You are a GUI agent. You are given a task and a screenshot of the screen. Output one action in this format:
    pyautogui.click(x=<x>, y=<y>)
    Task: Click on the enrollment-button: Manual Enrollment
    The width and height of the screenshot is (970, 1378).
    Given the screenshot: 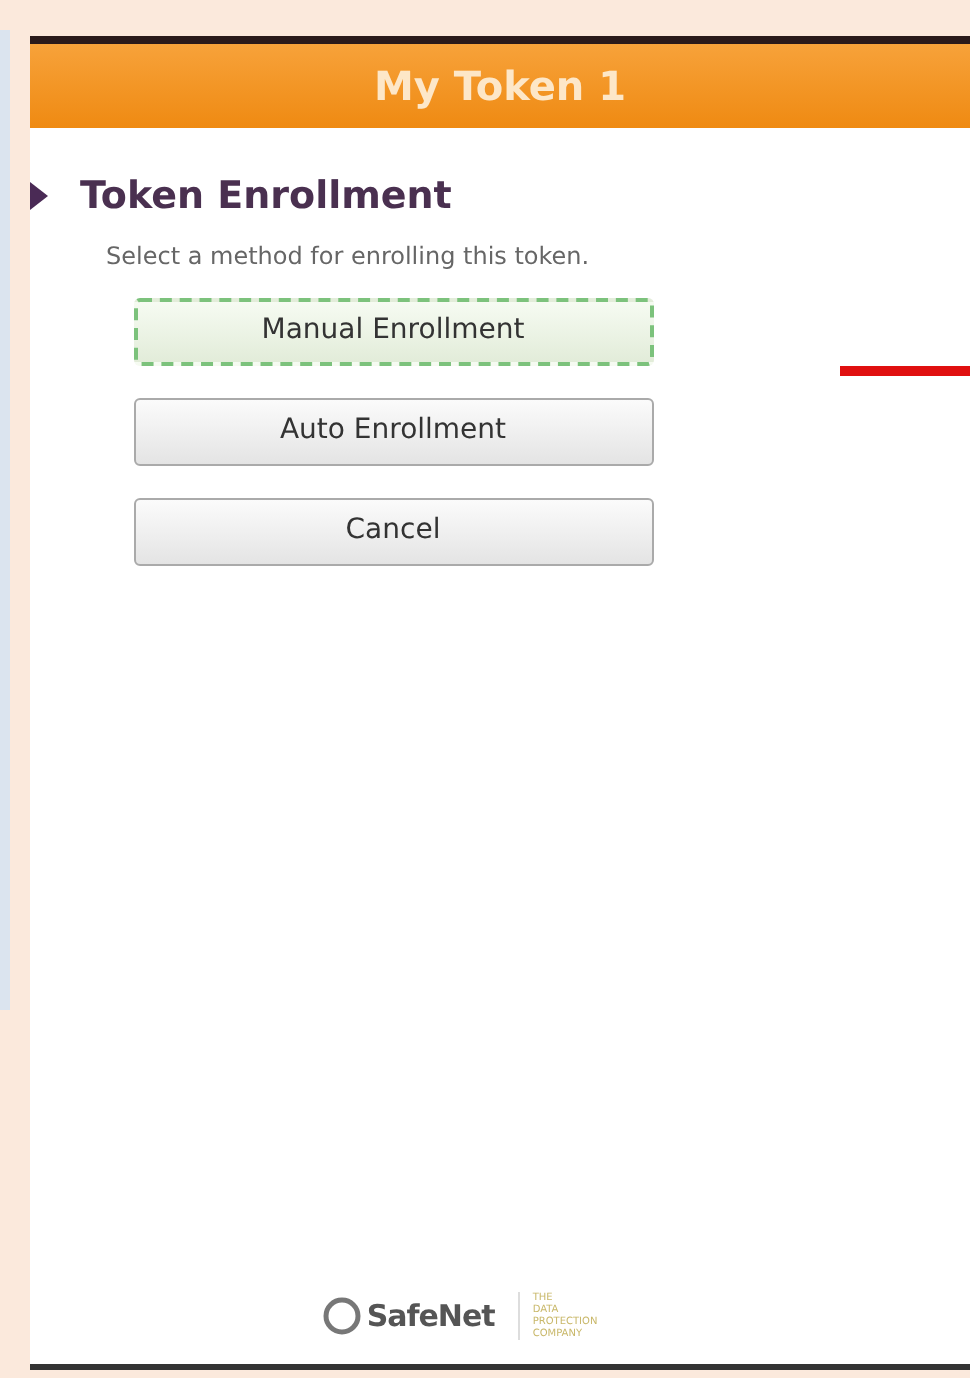 What is the action you would take?
    pyautogui.click(x=393, y=331)
    